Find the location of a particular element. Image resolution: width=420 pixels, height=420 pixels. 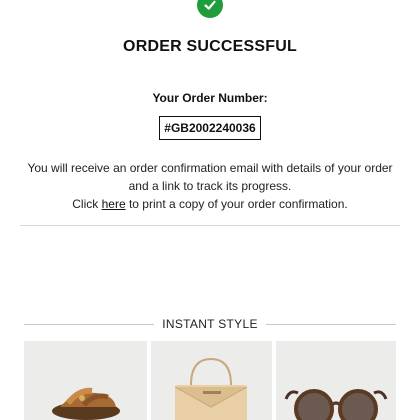

order-number-box: #GB2002240036 is located at coordinates (210, 128).